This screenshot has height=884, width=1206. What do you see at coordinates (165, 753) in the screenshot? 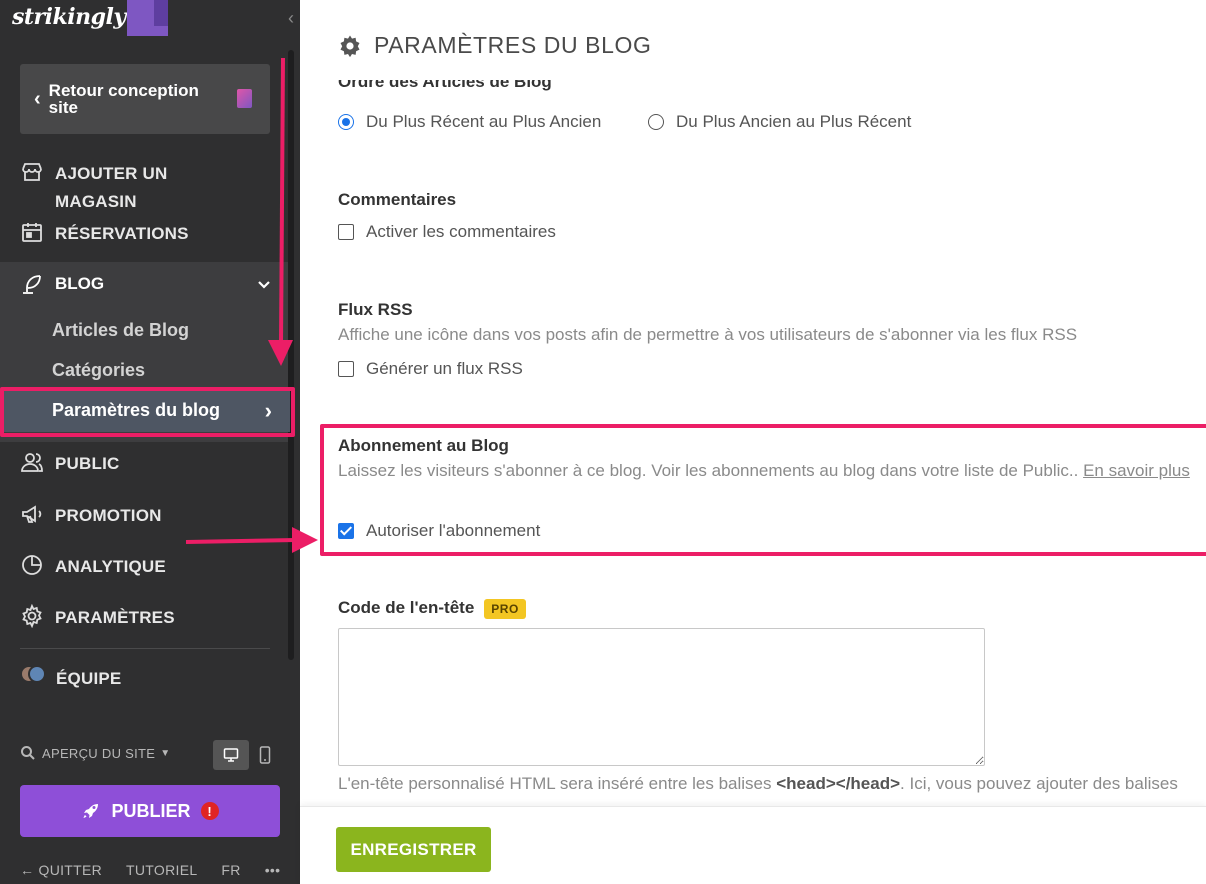
I see `caret-down-icon: ▼` at bounding box center [165, 753].